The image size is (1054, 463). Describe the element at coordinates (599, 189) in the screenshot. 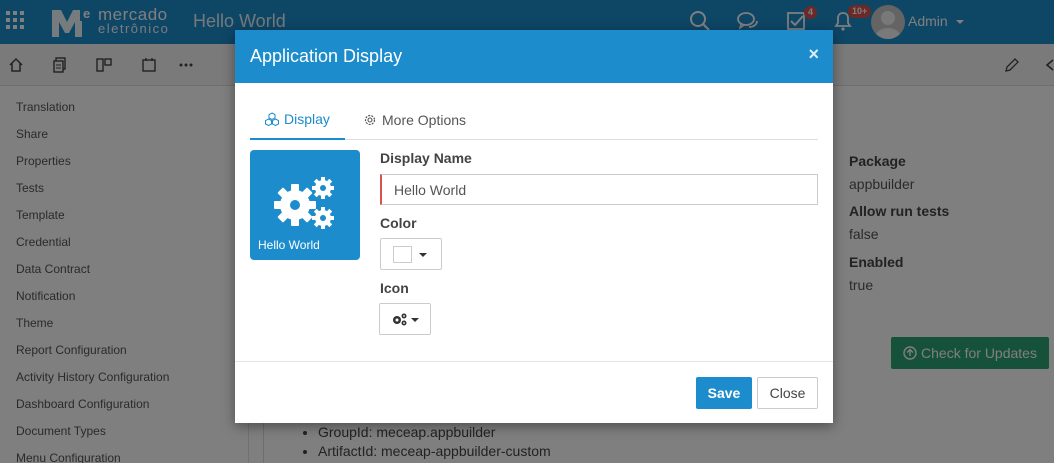

I see `display-name-input` at that location.